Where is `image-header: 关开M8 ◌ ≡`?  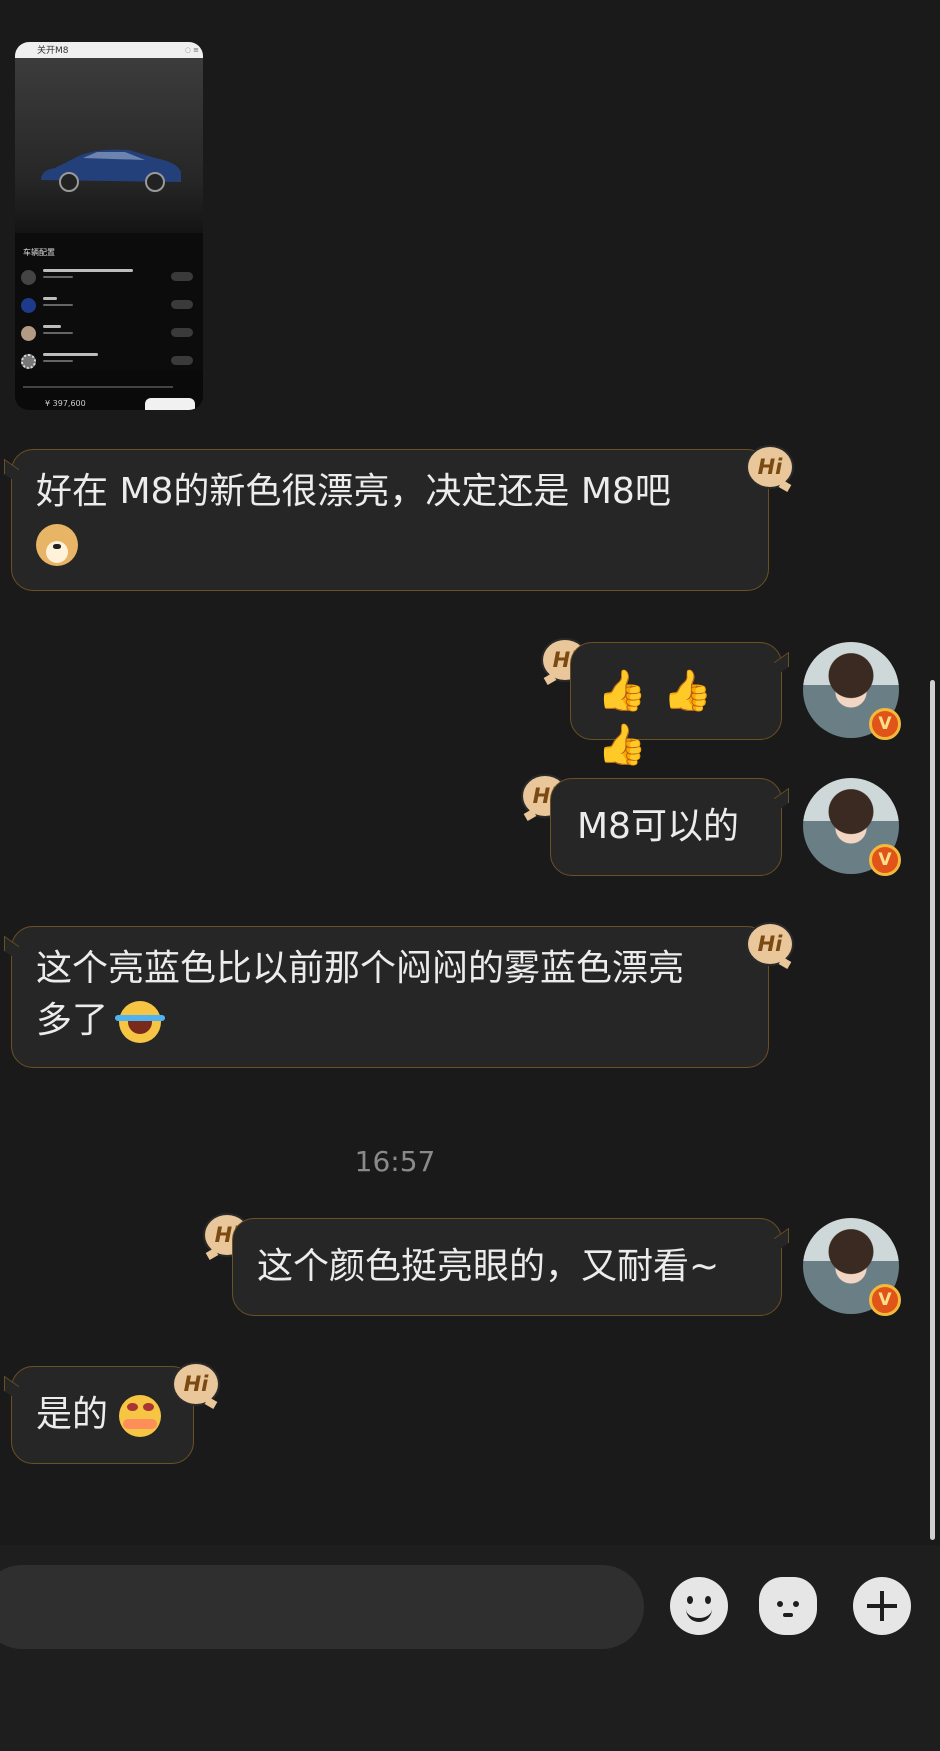
image-header: 关开M8 ◌ ≡ is located at coordinates (109, 50).